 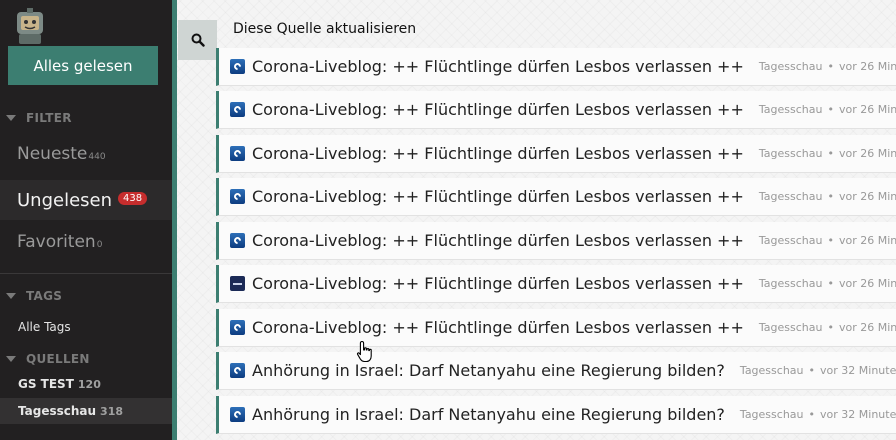 What do you see at coordinates (65, 200) in the screenshot?
I see `filter-label: Ungelesen` at bounding box center [65, 200].